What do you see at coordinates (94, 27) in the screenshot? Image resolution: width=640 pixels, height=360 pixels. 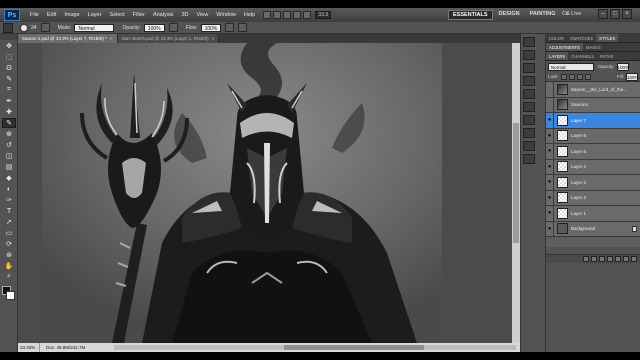 I see `mode-select: Normal` at bounding box center [94, 27].